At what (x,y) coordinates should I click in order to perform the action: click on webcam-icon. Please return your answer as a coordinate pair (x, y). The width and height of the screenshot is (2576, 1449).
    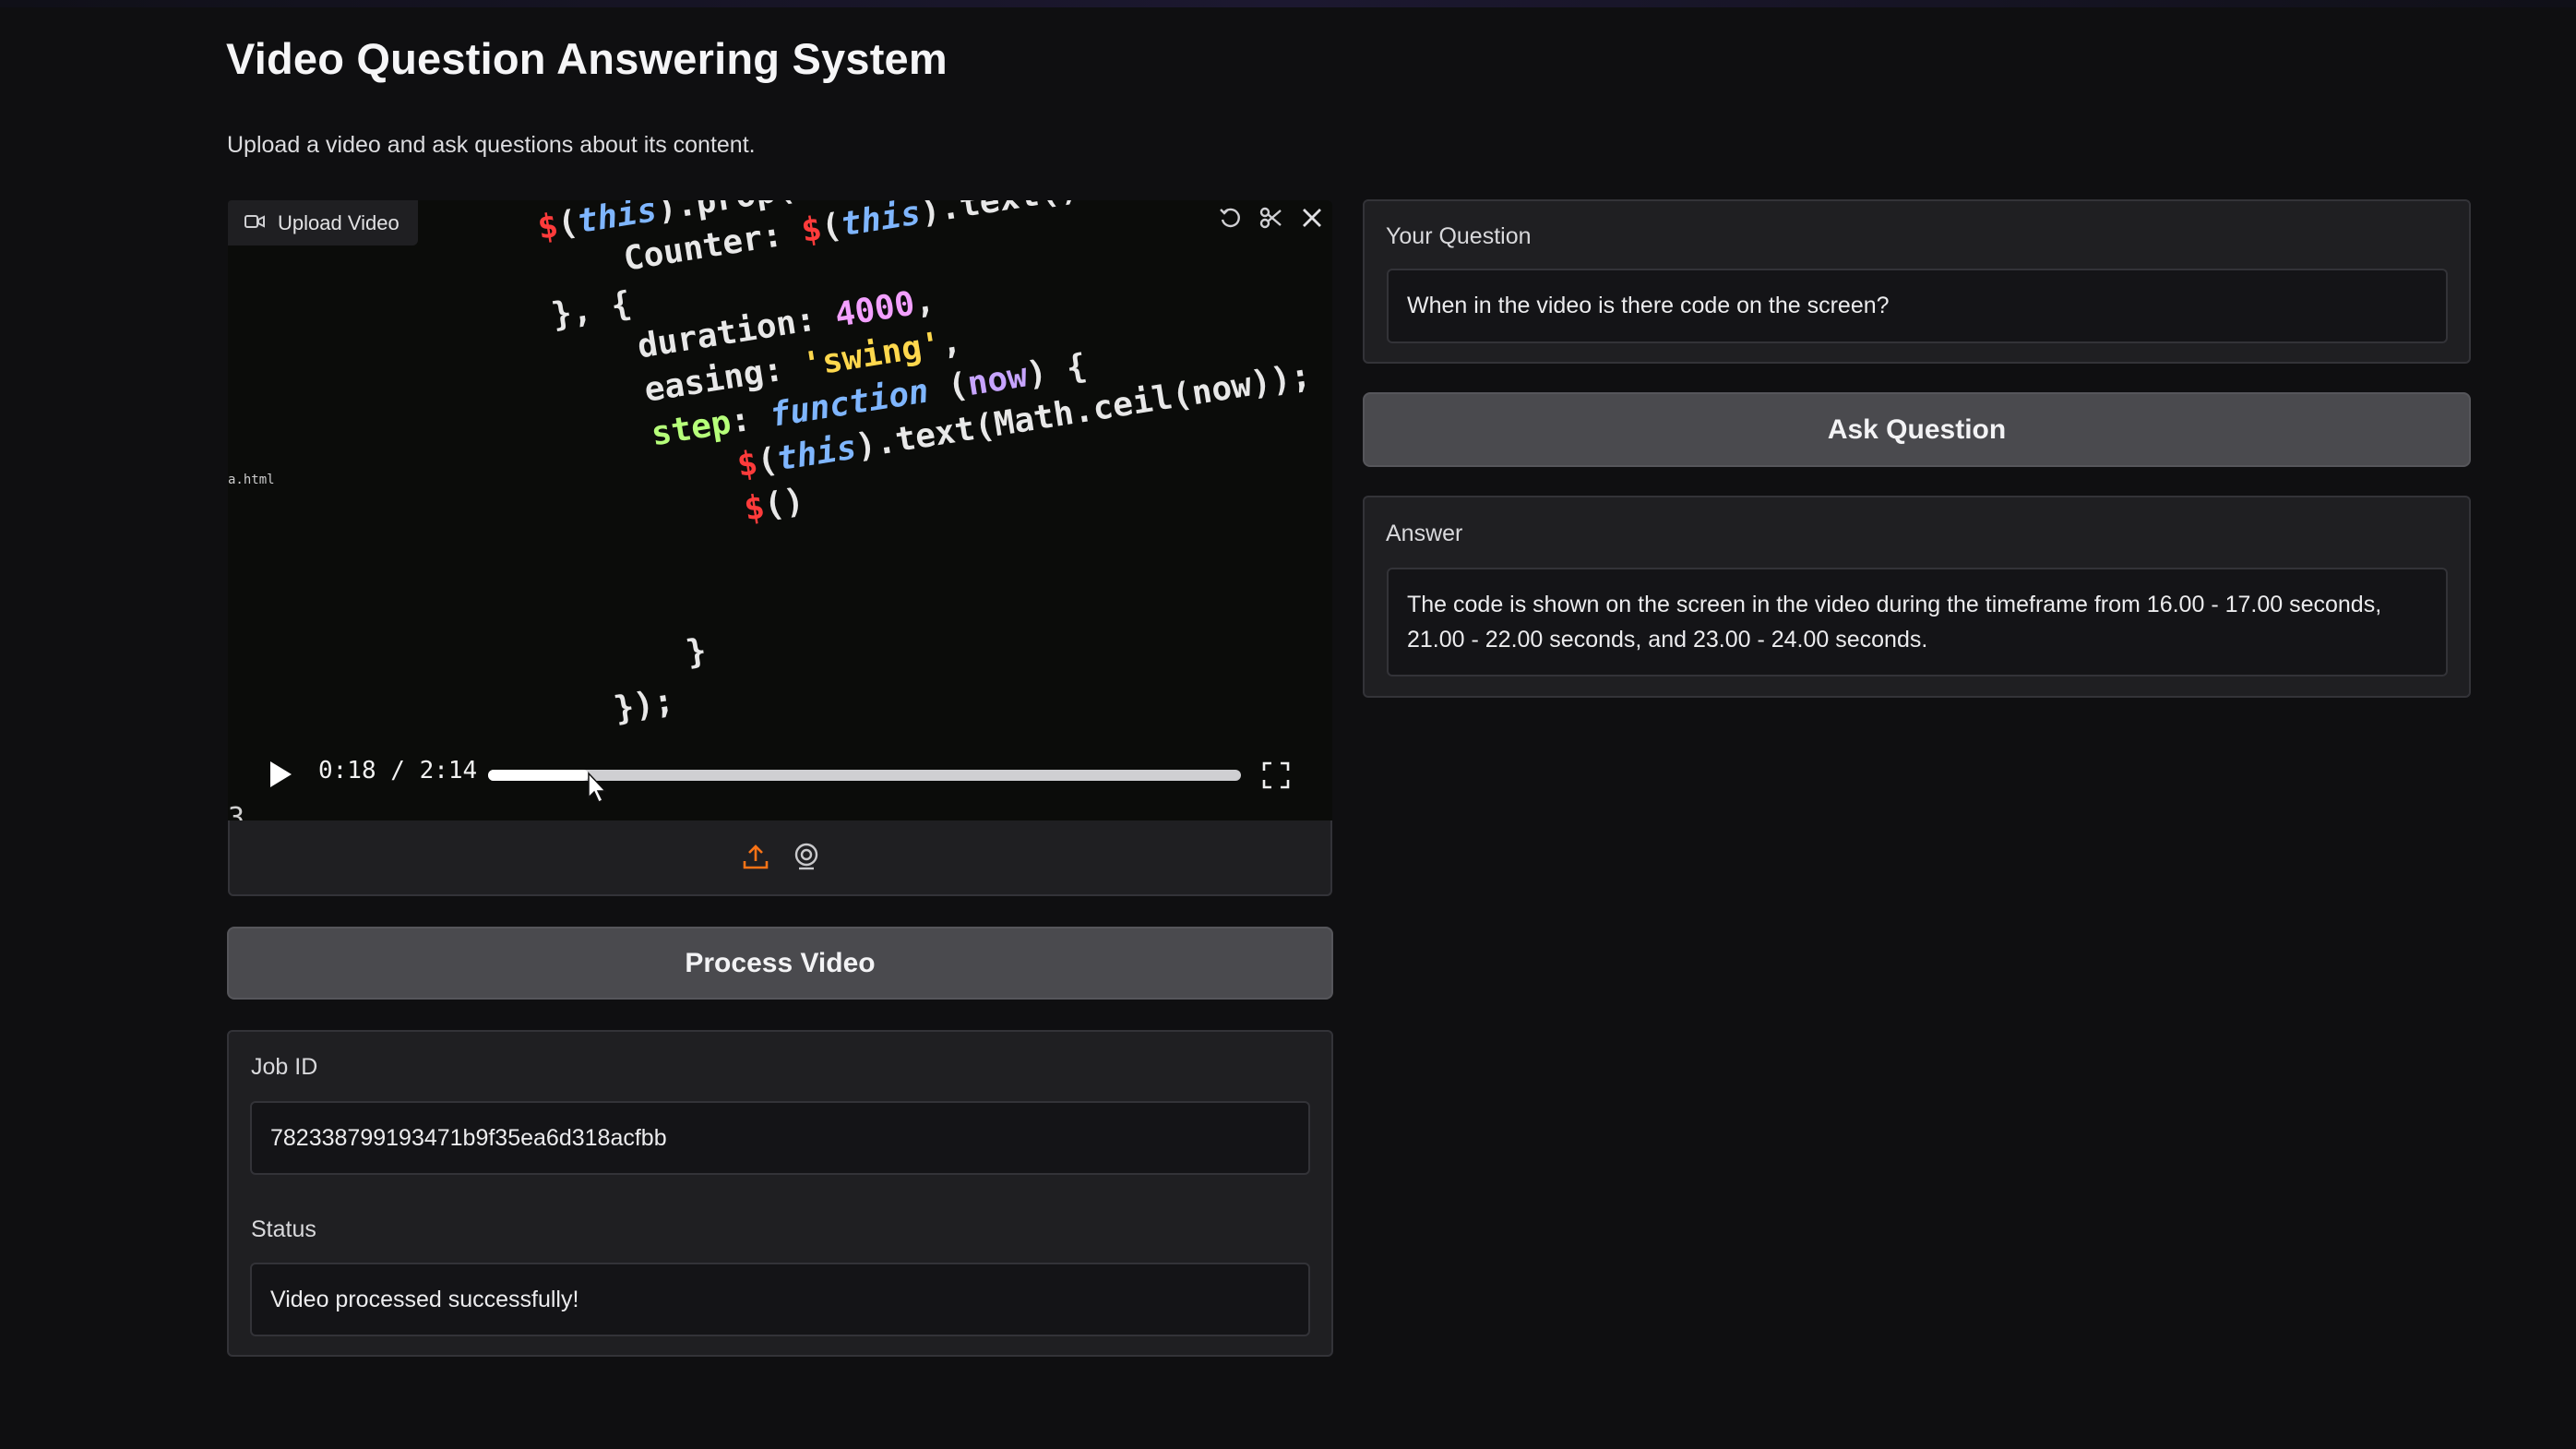
    Looking at the image, I should click on (807, 859).